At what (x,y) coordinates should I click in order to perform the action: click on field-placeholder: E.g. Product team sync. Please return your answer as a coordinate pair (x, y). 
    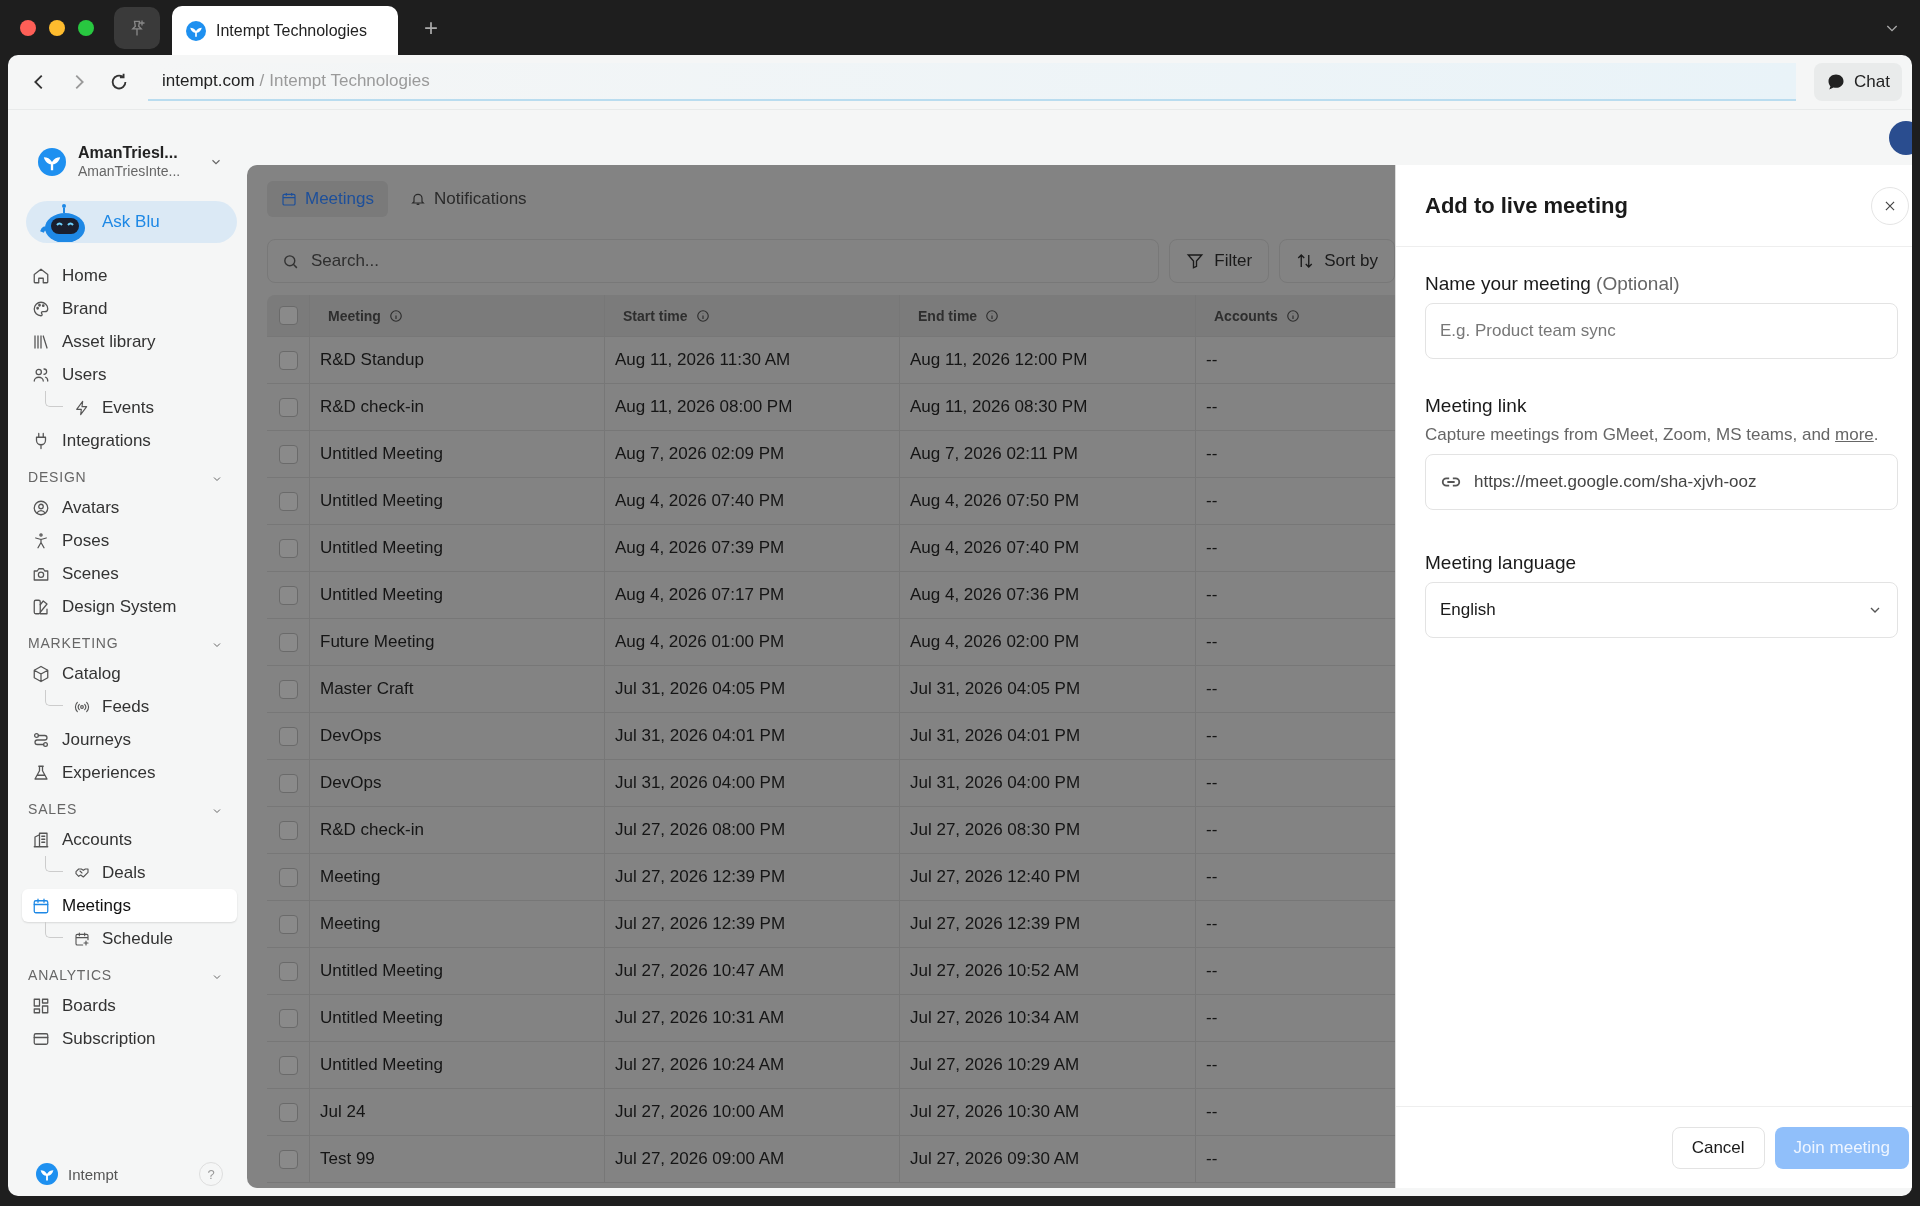
    Looking at the image, I should click on (1528, 331).